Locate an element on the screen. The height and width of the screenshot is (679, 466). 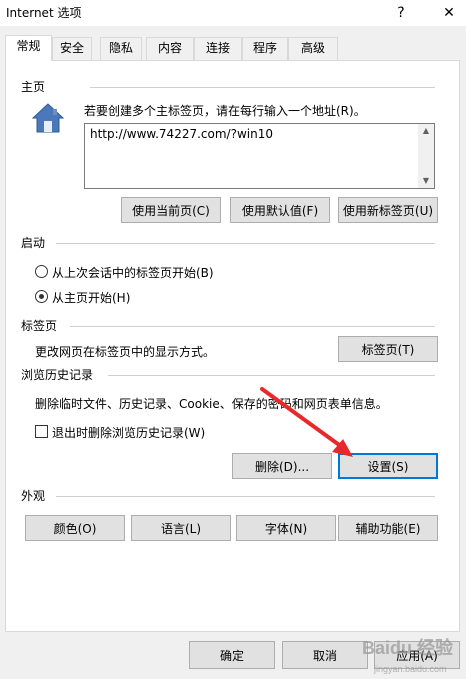
startup-radio-last-session is located at coordinates (41, 271).